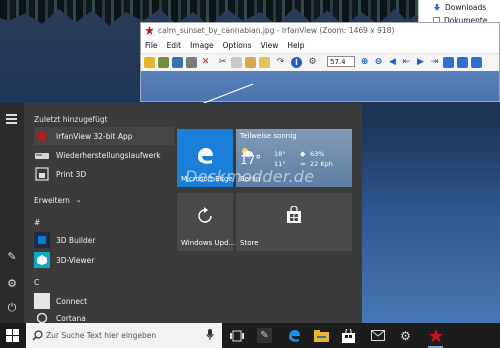 The image size is (500, 348). What do you see at coordinates (101, 335) in the screenshot?
I see `search-placeholder: Zur Suche Text hier eingeben` at bounding box center [101, 335].